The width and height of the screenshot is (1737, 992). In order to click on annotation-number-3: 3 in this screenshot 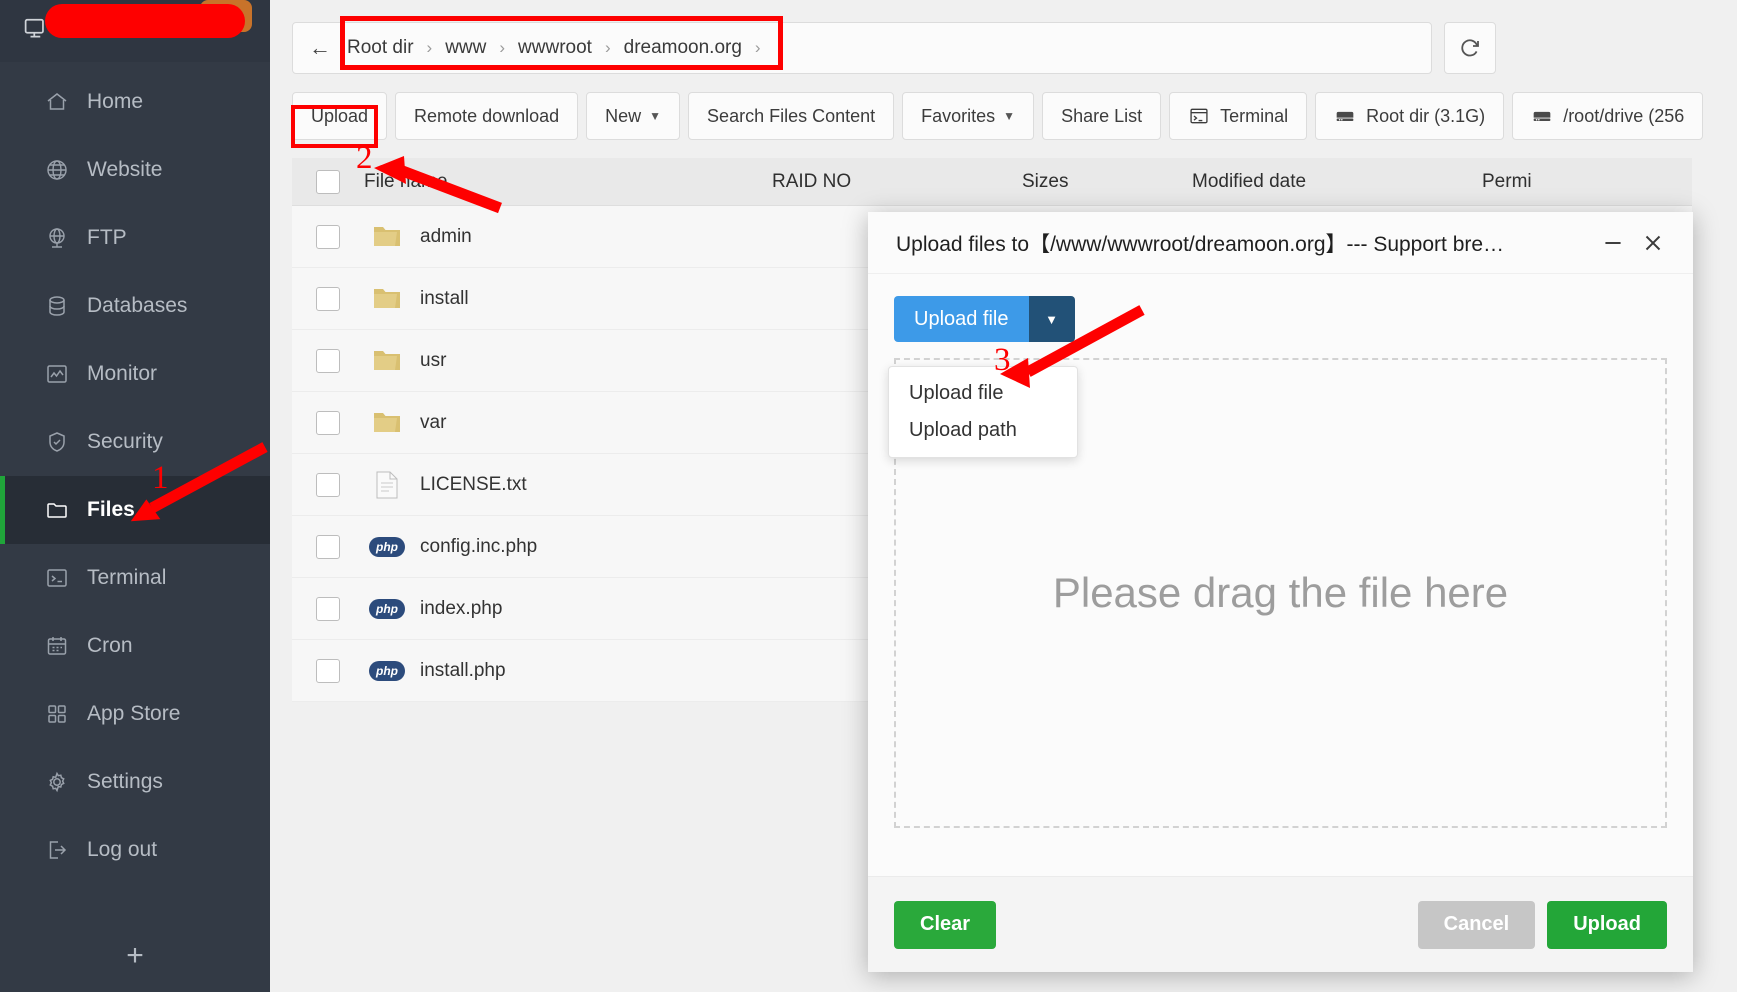, I will do `click(1002, 360)`.